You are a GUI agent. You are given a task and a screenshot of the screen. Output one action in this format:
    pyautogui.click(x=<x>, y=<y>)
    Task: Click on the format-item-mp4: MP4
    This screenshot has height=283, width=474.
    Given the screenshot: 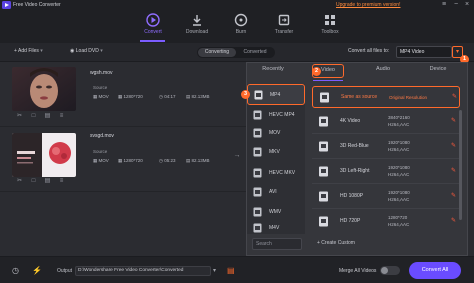 What is the action you would take?
    pyautogui.click(x=276, y=94)
    